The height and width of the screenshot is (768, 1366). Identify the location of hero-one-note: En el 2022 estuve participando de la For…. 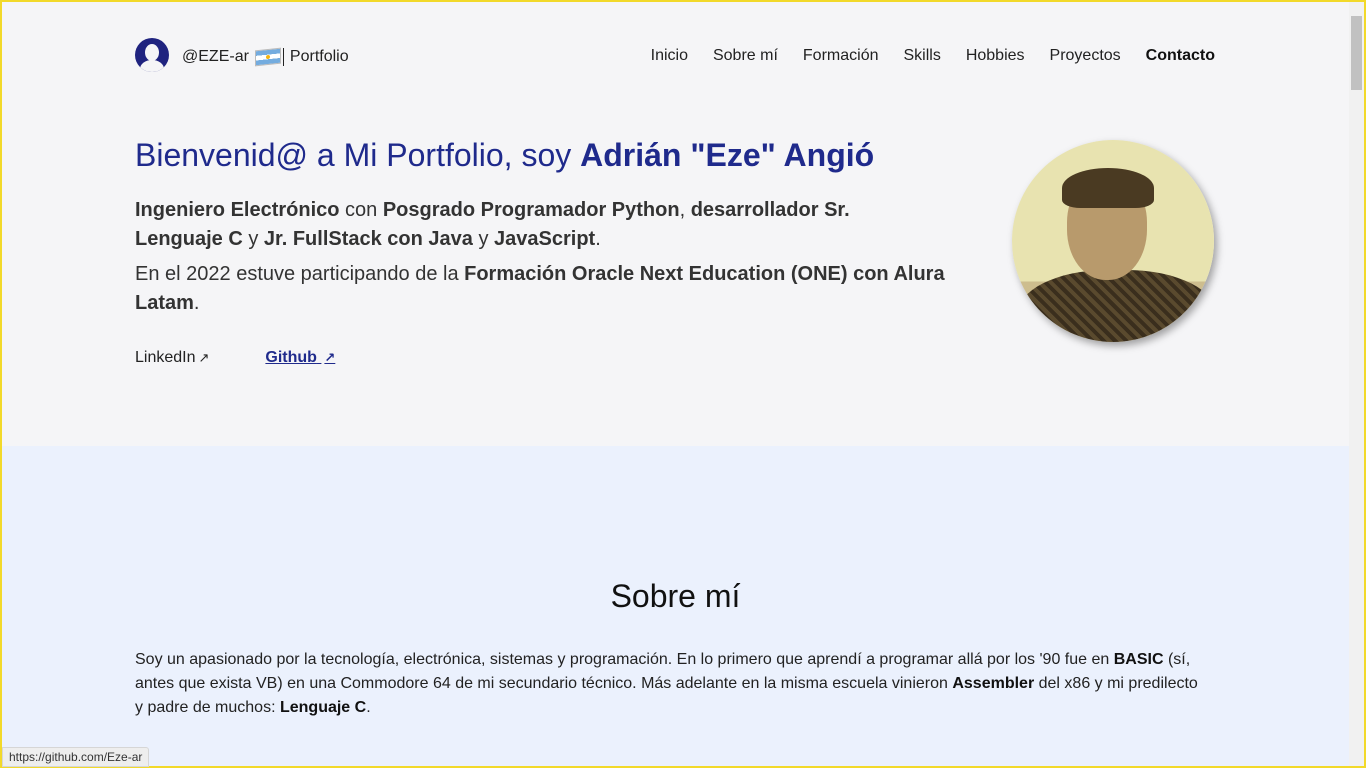
(545, 289).